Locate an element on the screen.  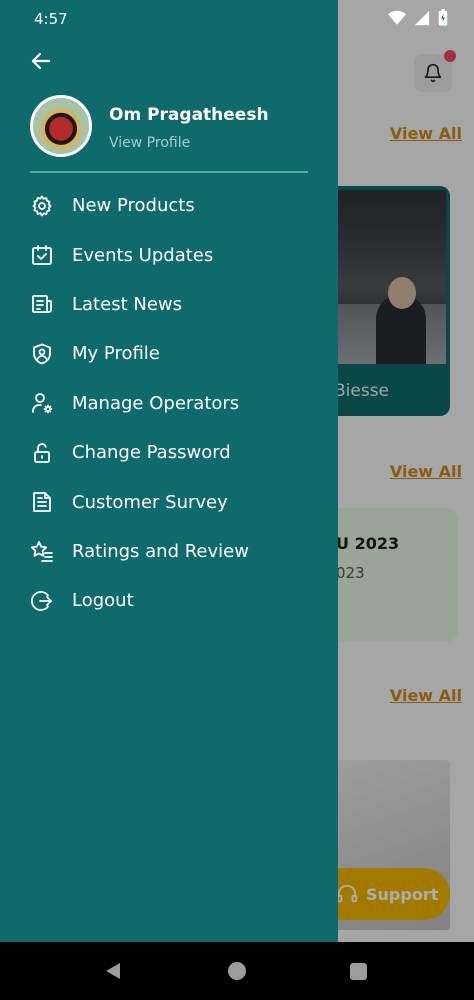
menu-item-latest-news: Latest News is located at coordinates (169, 304).